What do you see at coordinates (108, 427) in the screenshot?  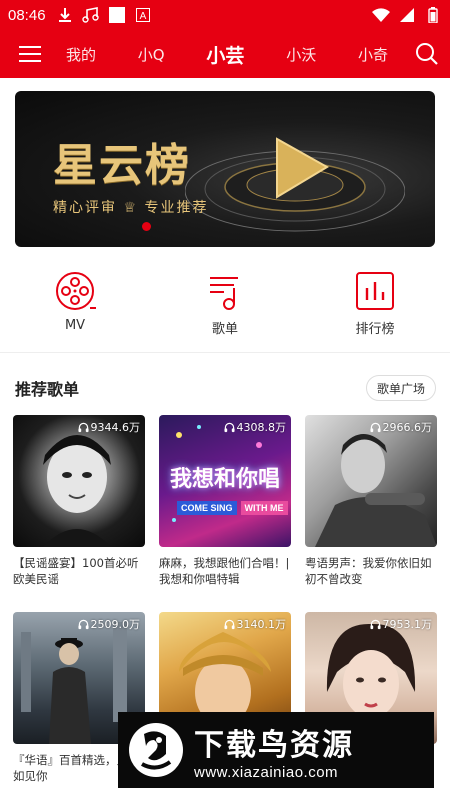 I see `play-count: 9344.6万` at bounding box center [108, 427].